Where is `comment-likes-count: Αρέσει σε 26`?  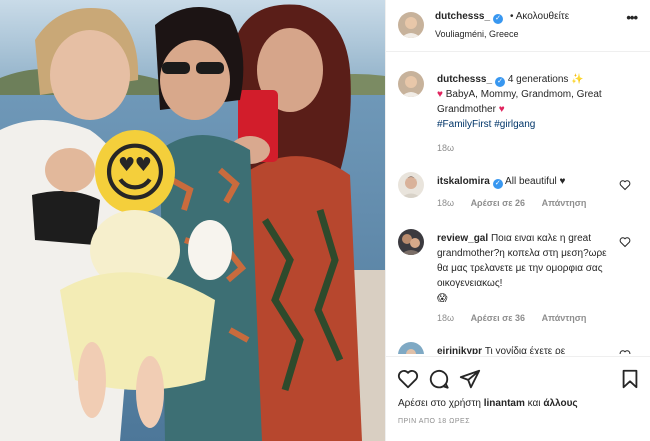 comment-likes-count: Αρέσει σε 26 is located at coordinates (498, 203).